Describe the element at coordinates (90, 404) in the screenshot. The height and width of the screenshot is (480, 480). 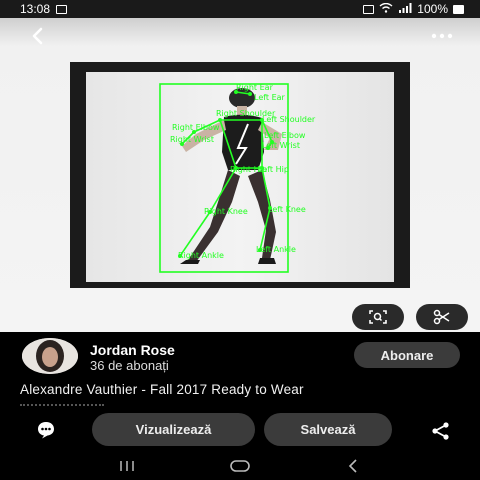
I see `pin-description-faded` at that location.